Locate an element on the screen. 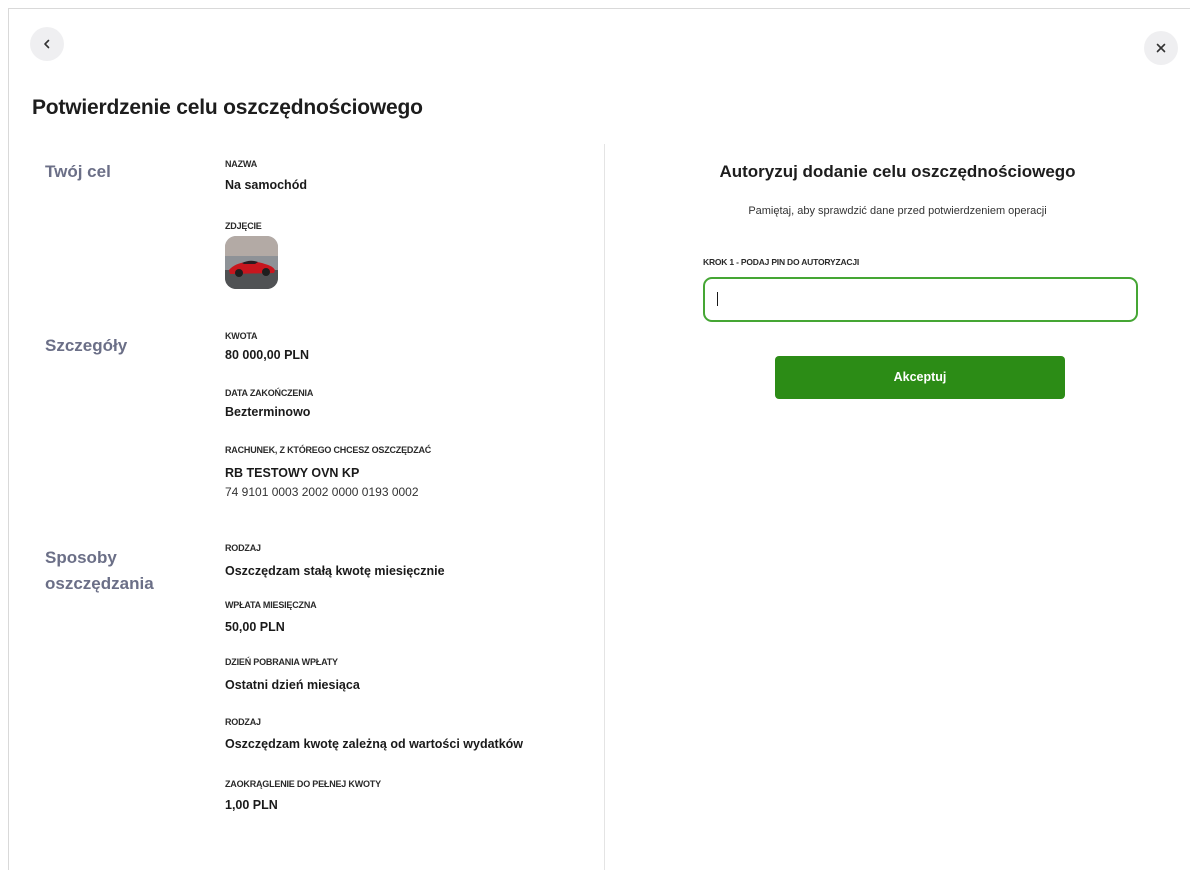  payment-day-value: Ostatni dzień miesiąca is located at coordinates (292, 685).